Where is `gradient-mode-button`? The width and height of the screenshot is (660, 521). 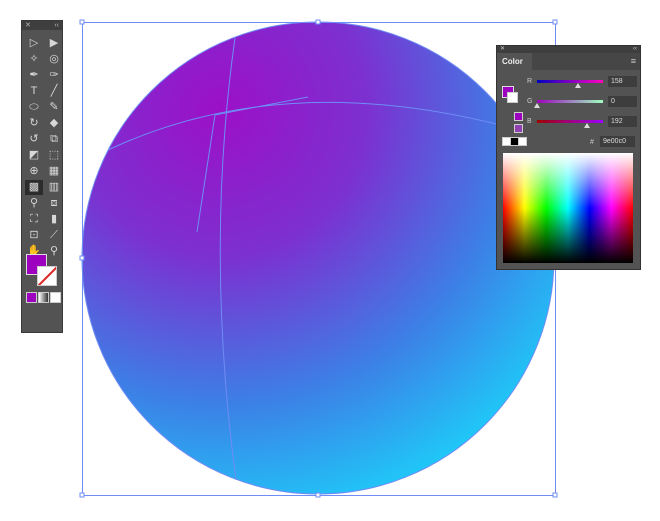
gradient-mode-button is located at coordinates (43, 297).